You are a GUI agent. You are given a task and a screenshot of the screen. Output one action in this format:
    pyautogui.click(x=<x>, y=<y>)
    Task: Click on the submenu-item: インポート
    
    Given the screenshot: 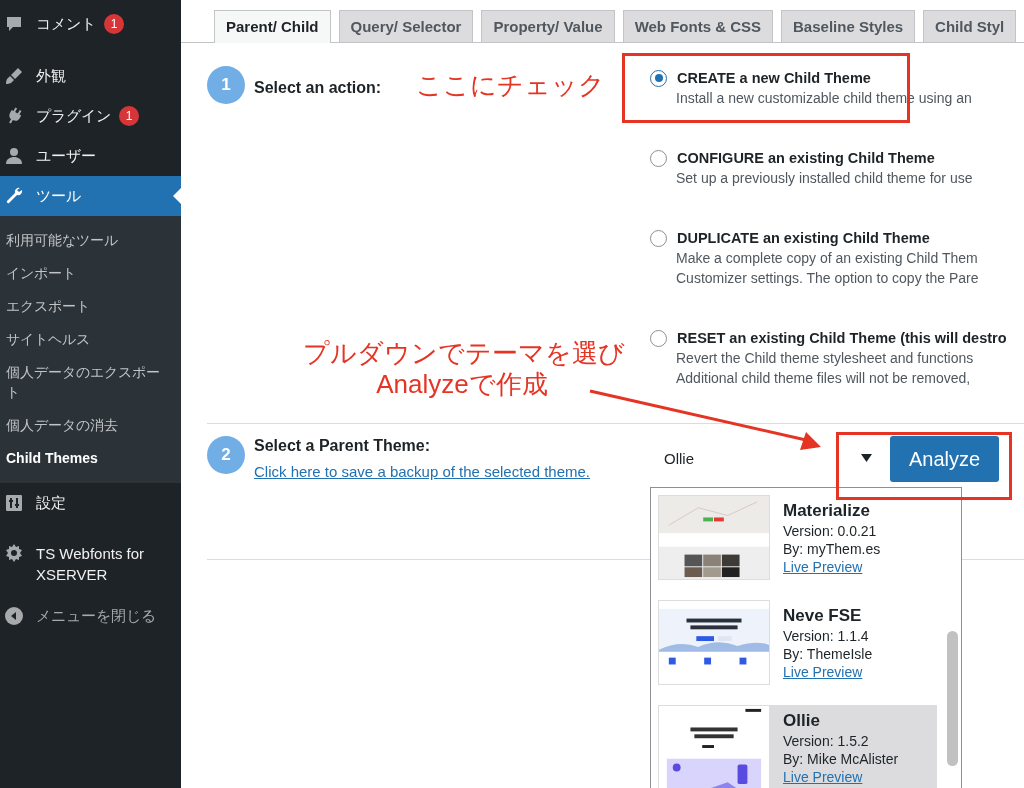 What is the action you would take?
    pyautogui.click(x=90, y=272)
    